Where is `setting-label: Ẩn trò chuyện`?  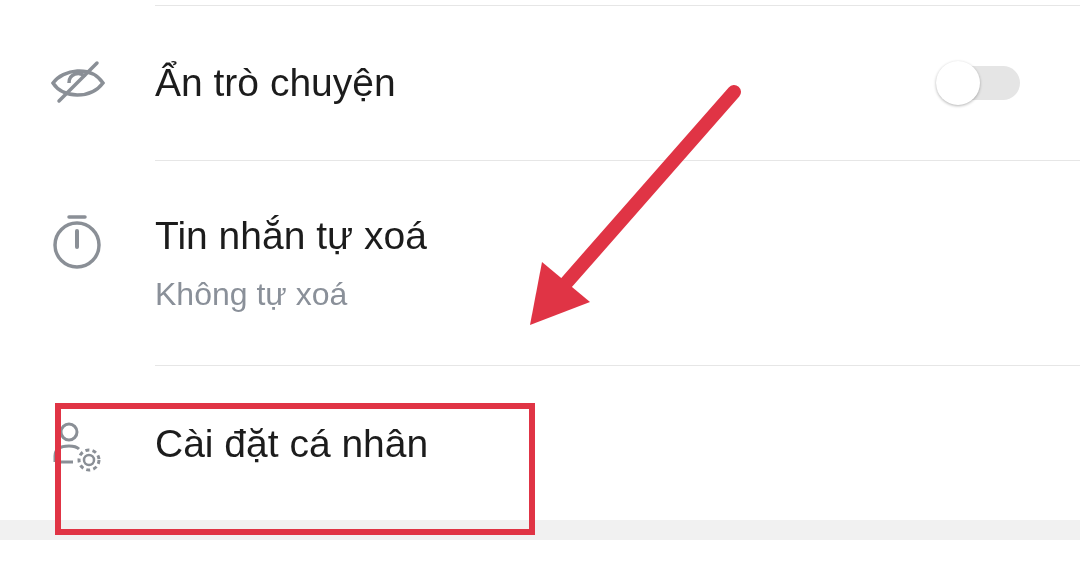
setting-label: Ẩn trò chuyện is located at coordinates (275, 83).